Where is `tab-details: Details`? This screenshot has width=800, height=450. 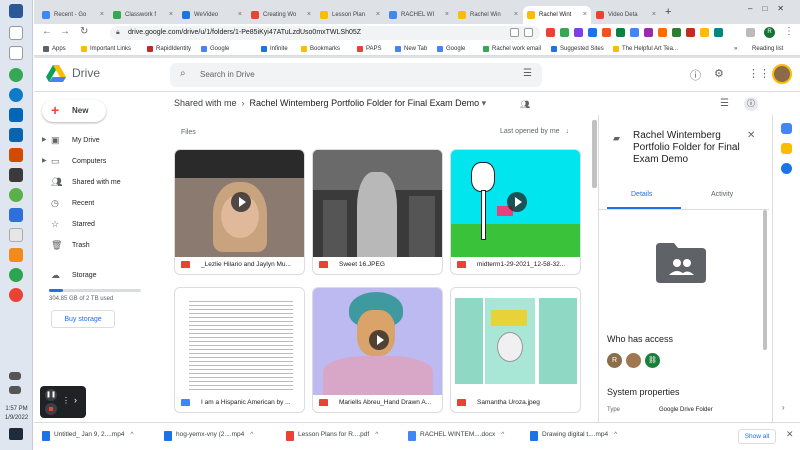 tab-details: Details is located at coordinates (641, 194).